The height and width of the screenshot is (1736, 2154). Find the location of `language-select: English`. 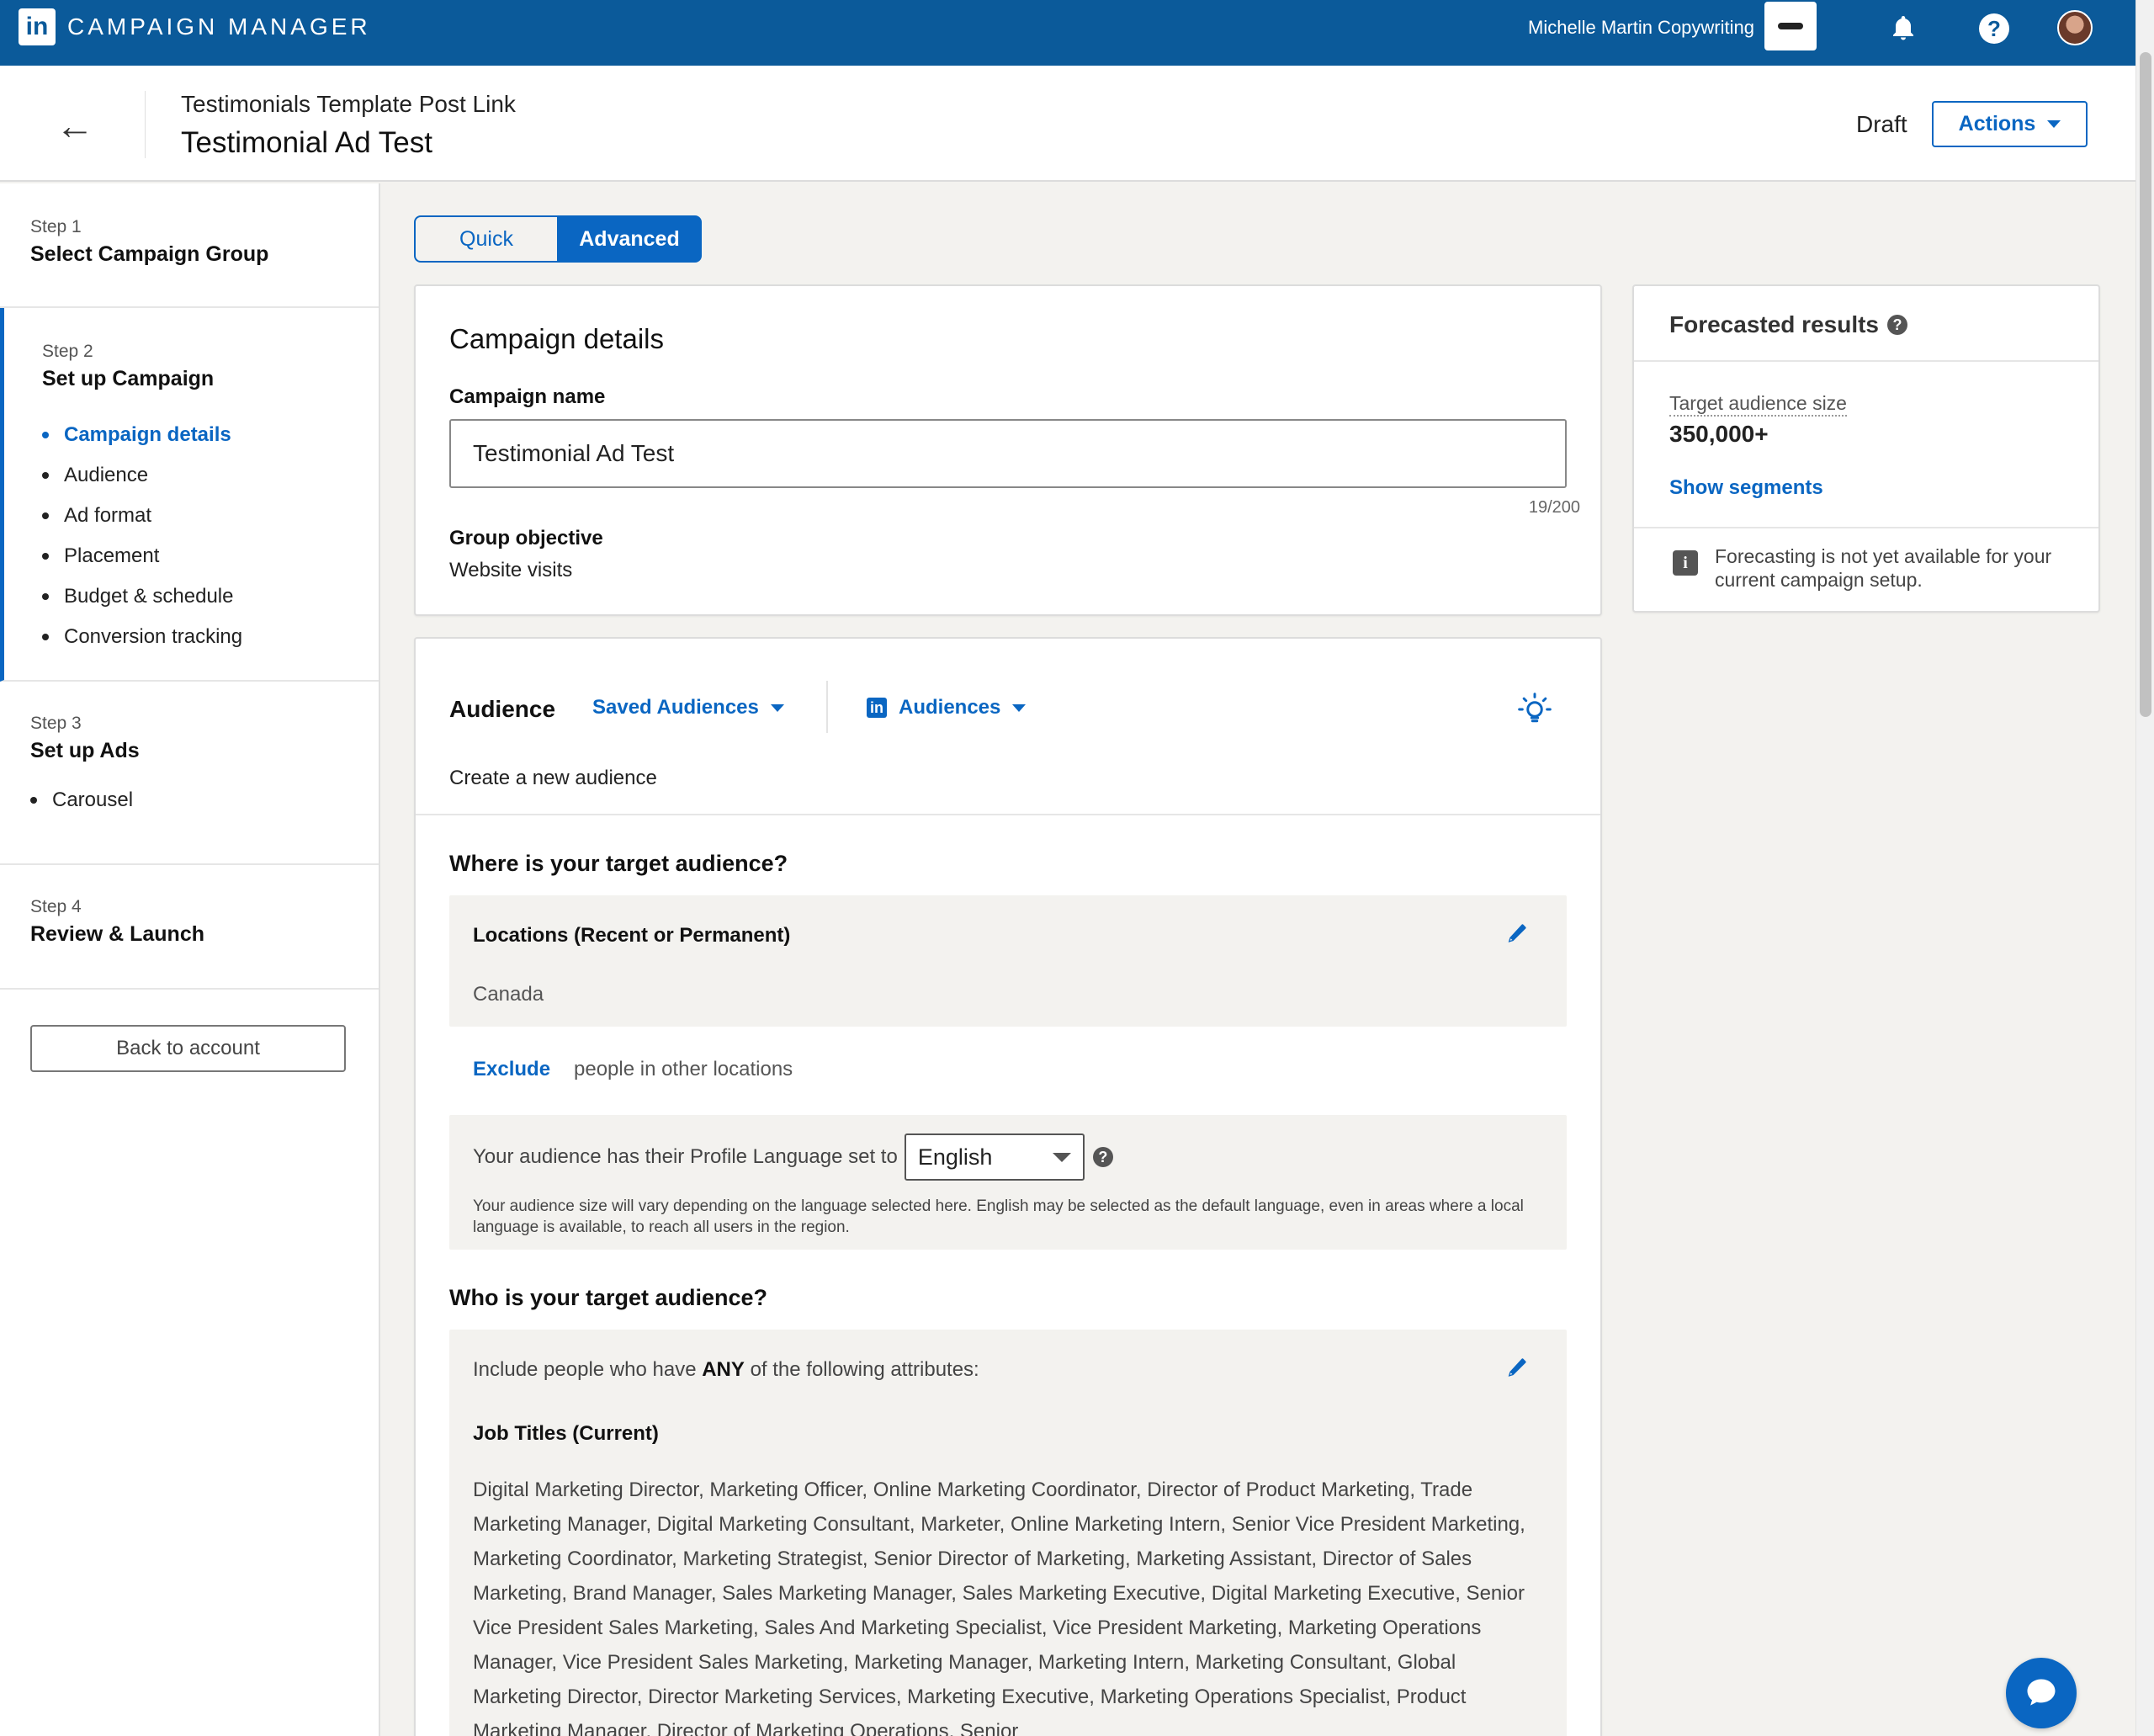

language-select: English is located at coordinates (994, 1157).